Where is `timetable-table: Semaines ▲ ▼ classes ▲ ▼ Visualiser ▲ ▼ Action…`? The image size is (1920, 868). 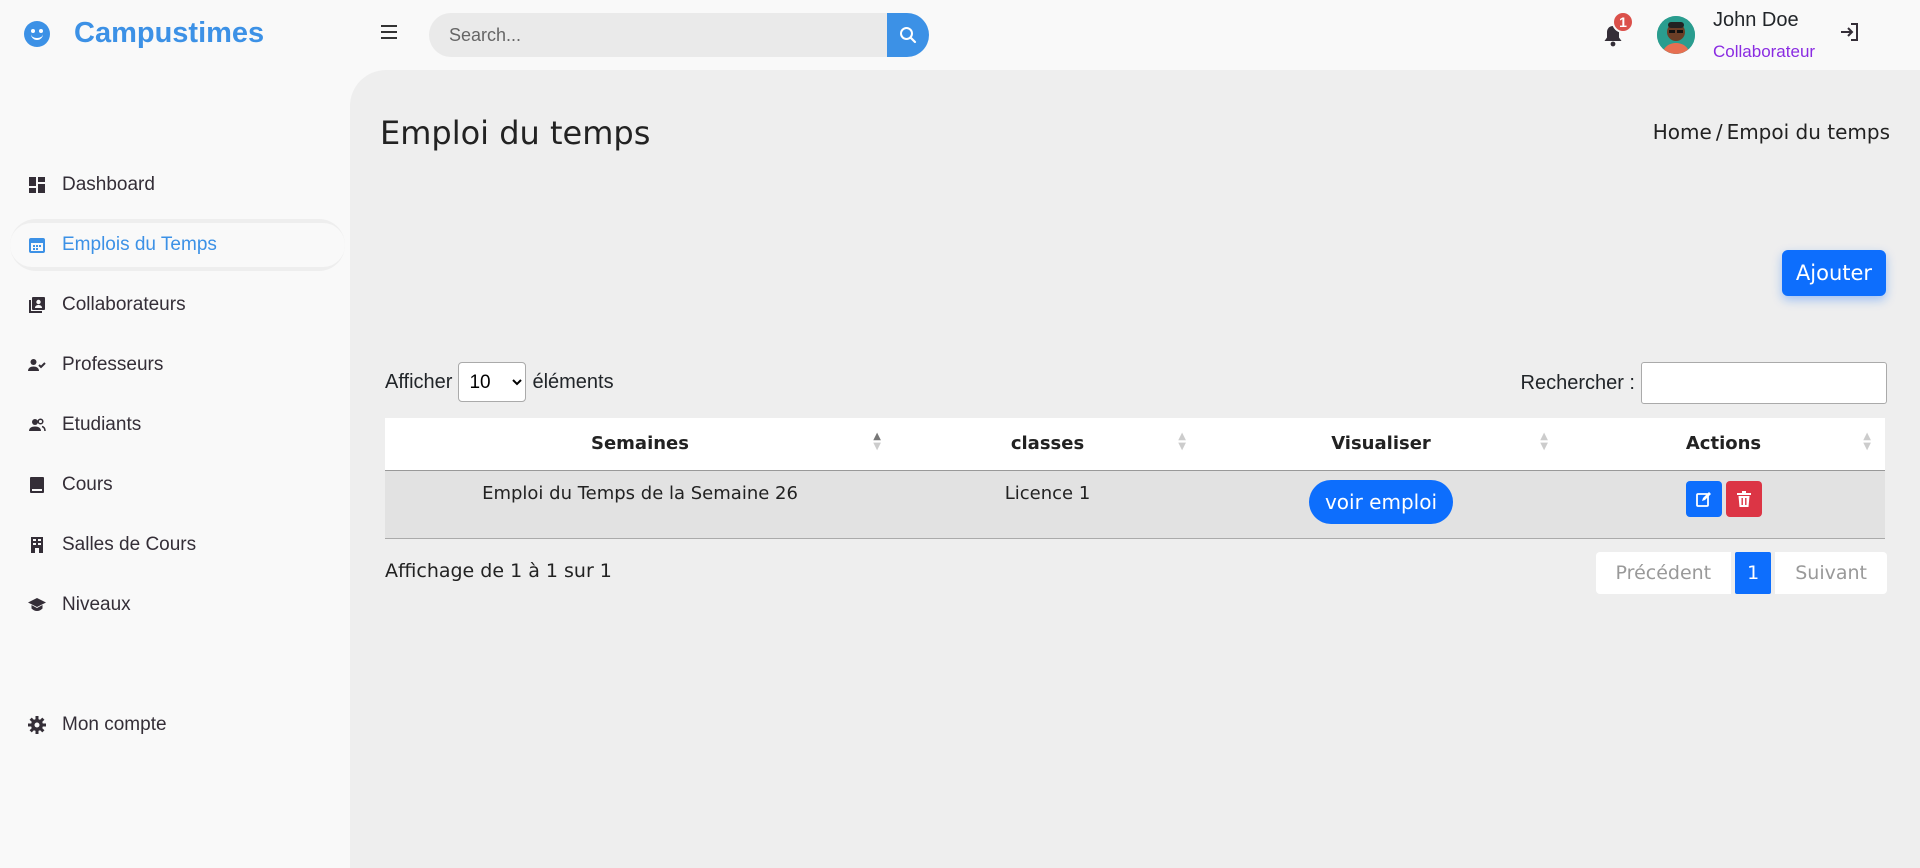 timetable-table: Semaines ▲ ▼ classes ▲ ▼ Visualiser ▲ ▼ Action… is located at coordinates (1135, 478).